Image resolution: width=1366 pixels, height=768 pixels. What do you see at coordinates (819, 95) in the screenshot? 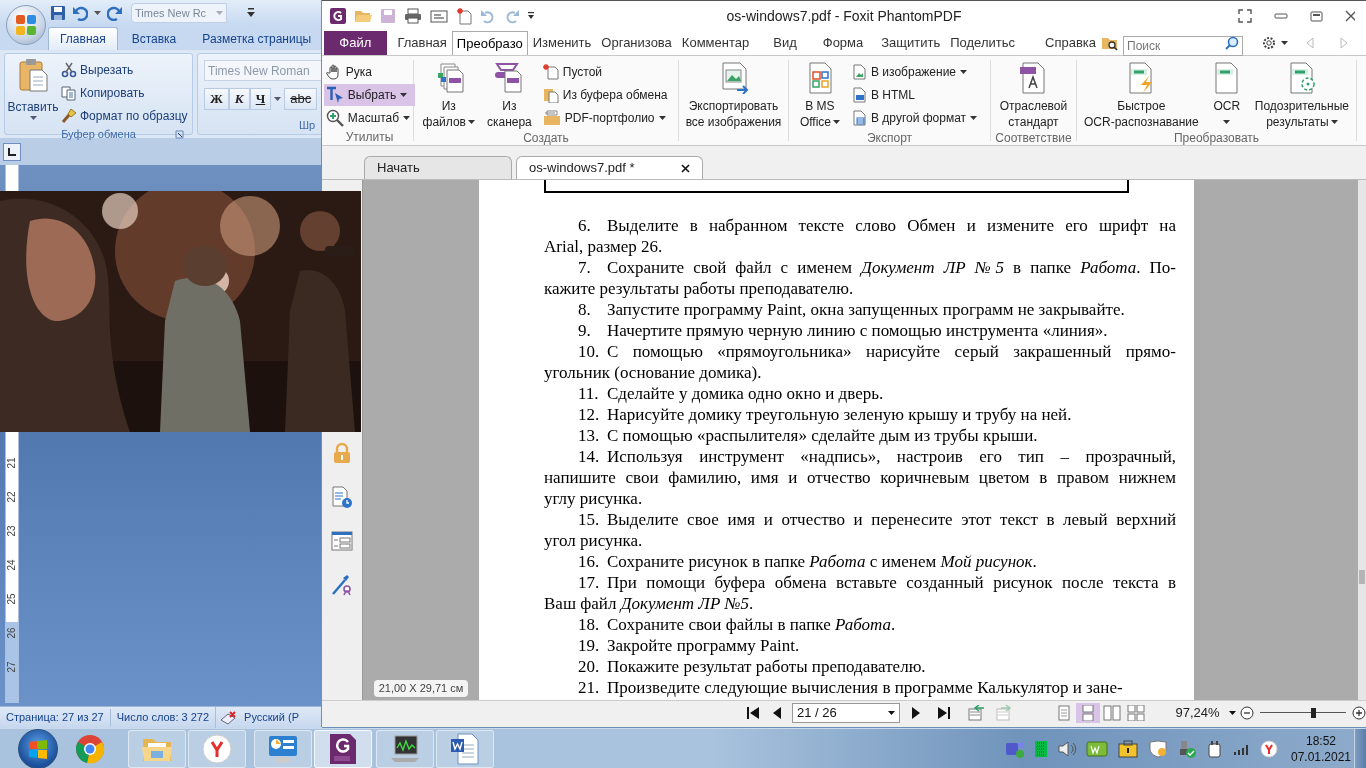
I see `ribbon-button: В MS Office` at bounding box center [819, 95].